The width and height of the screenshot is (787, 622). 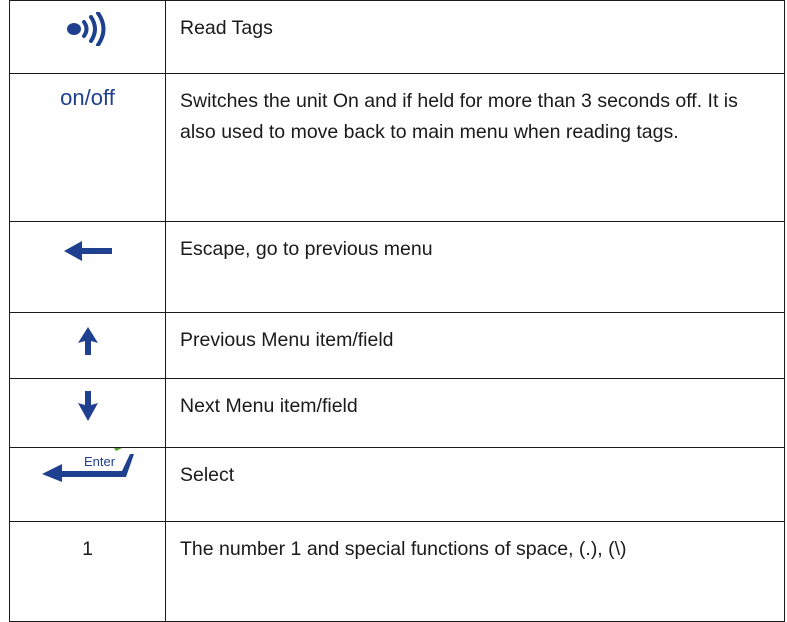 I want to click on wireless-read-icon, so click(x=88, y=31).